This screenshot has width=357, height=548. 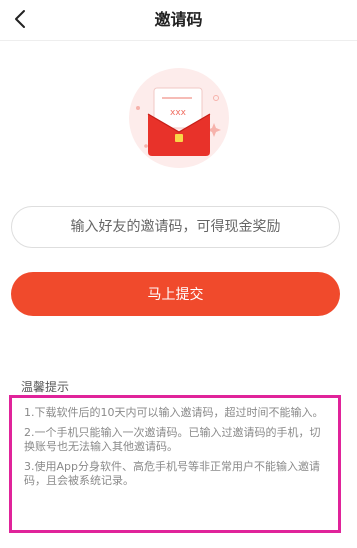 I want to click on nav-bar: 邀请码, so click(x=178, y=20).